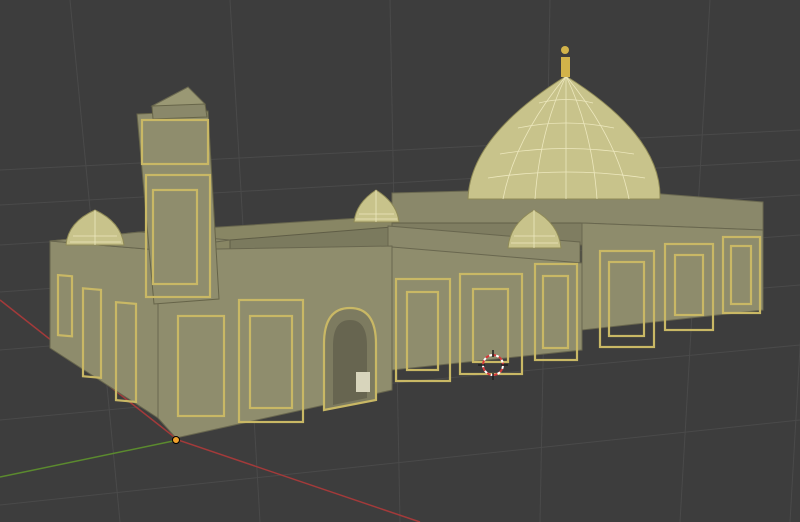 This screenshot has height=522, width=800. I want to click on courtyard-right-wall, so click(487, 308).